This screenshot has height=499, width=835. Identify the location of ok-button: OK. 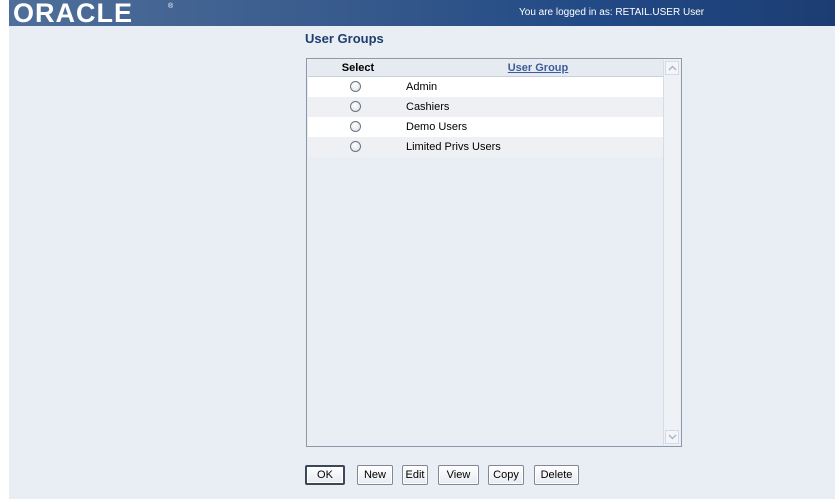
(325, 475).